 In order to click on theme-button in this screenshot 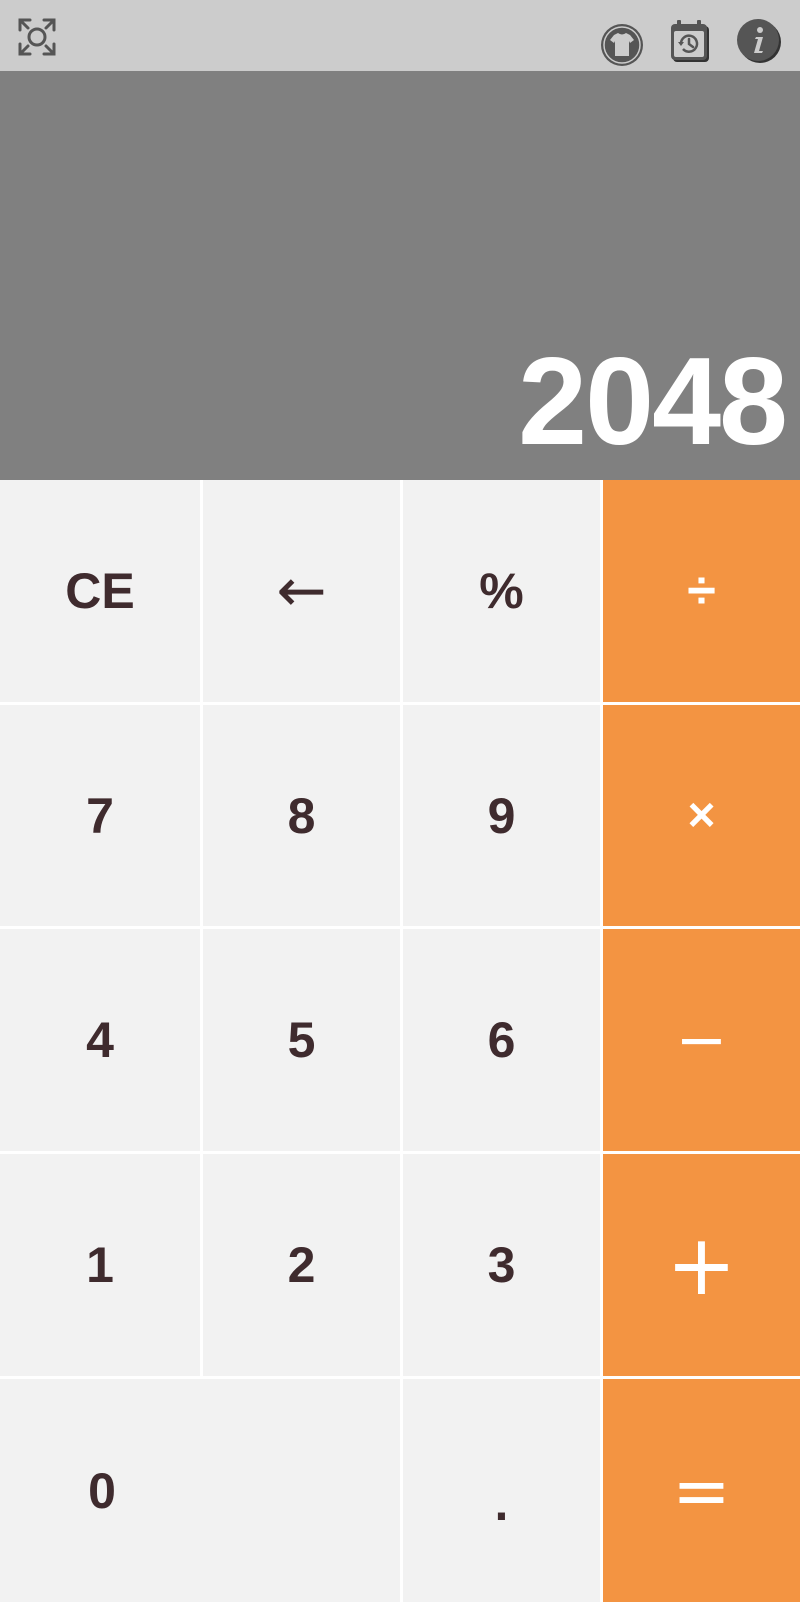, I will do `click(622, 45)`.